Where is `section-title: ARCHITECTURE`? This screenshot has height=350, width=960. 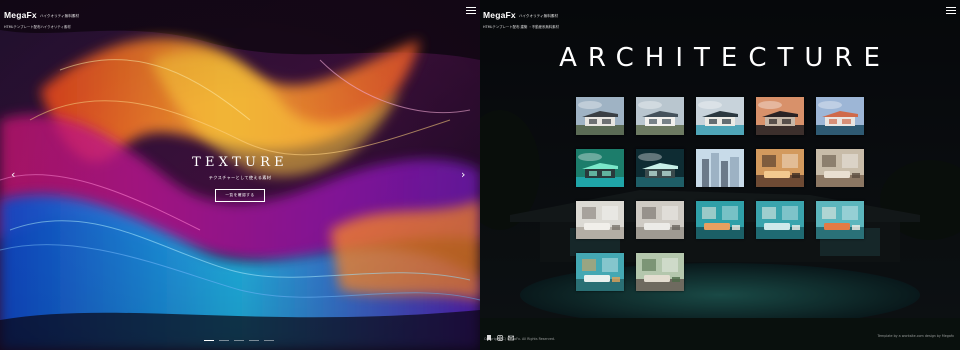
section-title: ARCHITECTURE is located at coordinates (725, 58).